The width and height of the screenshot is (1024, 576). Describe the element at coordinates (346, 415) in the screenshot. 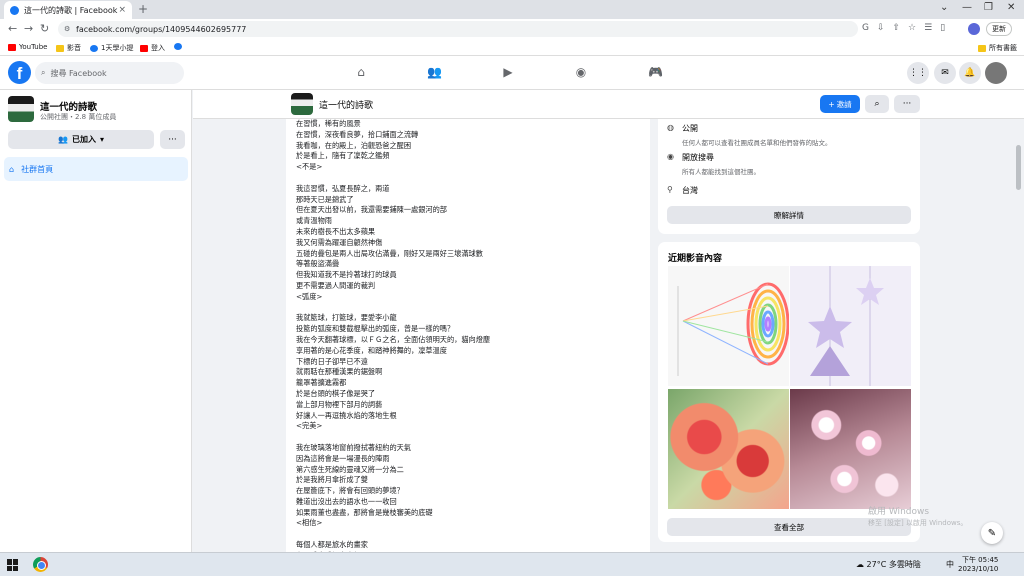

I see `poem-line: 好讓人一再逗撓水焰的落地生根` at that location.